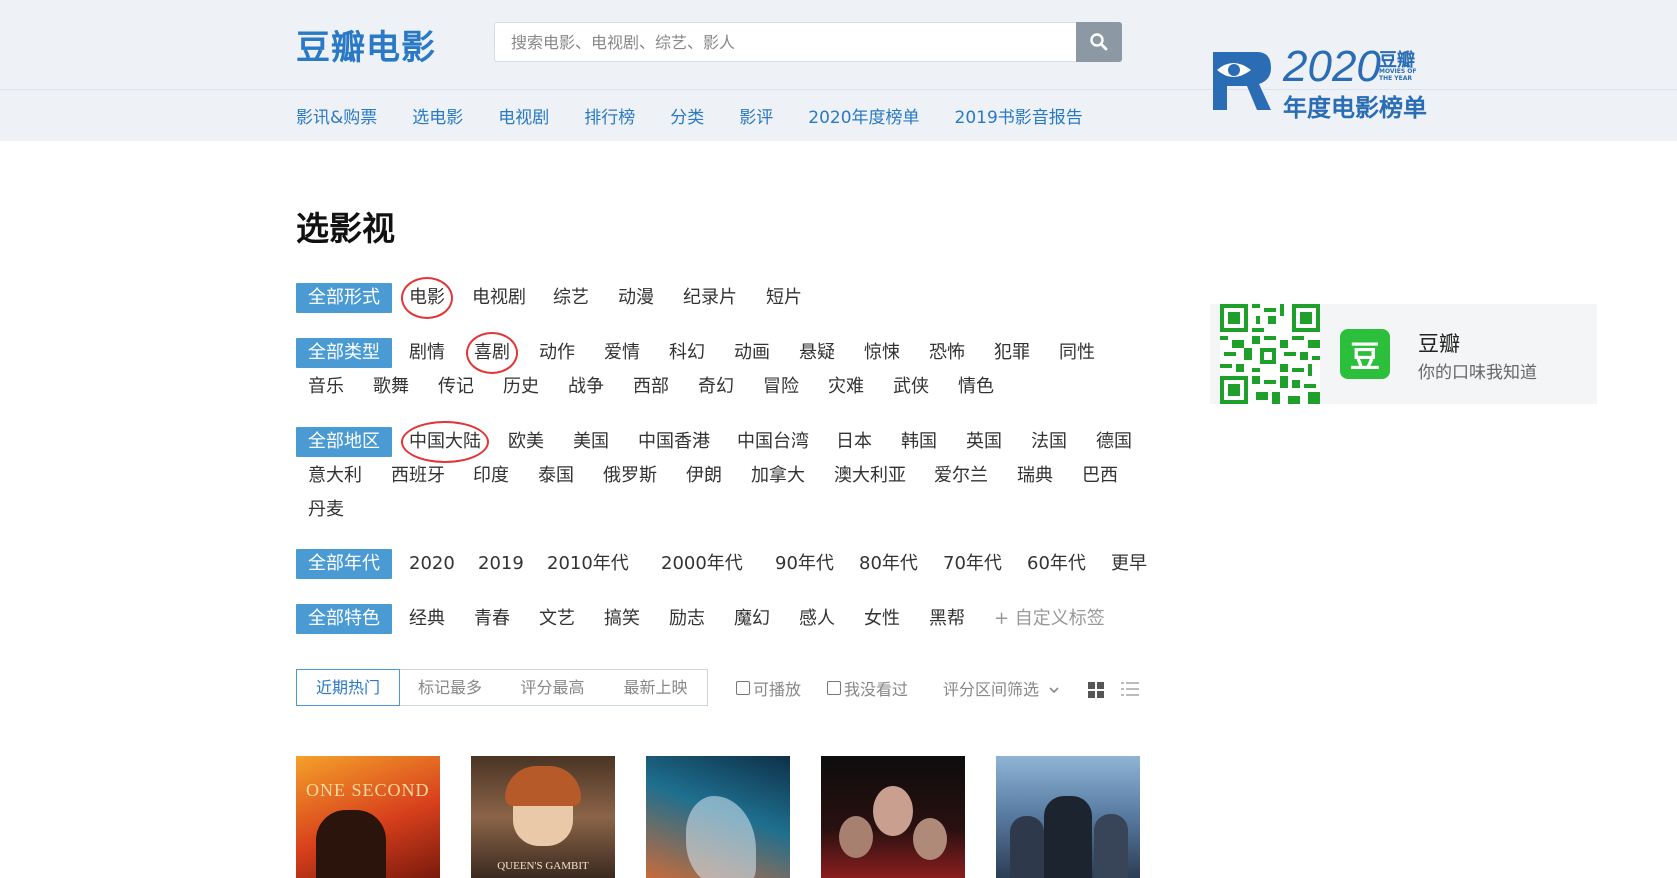 This screenshot has width=1677, height=878. Describe the element at coordinates (704, 476) in the screenshot. I see `filter-option: 伊朗` at that location.